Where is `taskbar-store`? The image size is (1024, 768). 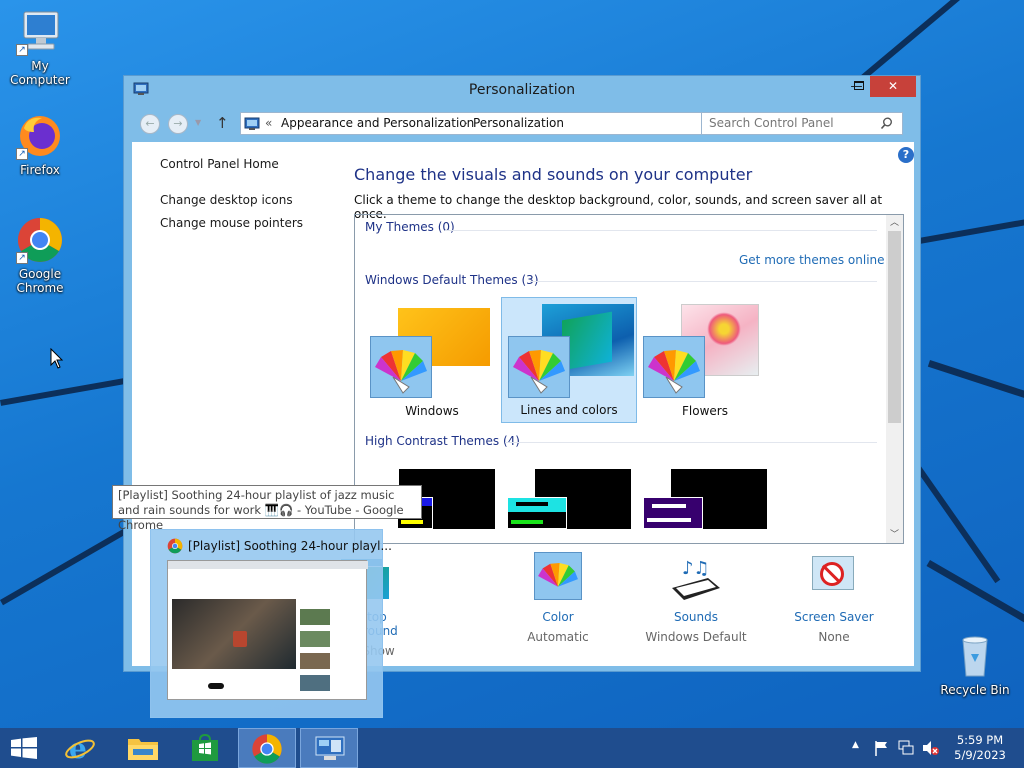
taskbar-store is located at coordinates (205, 748).